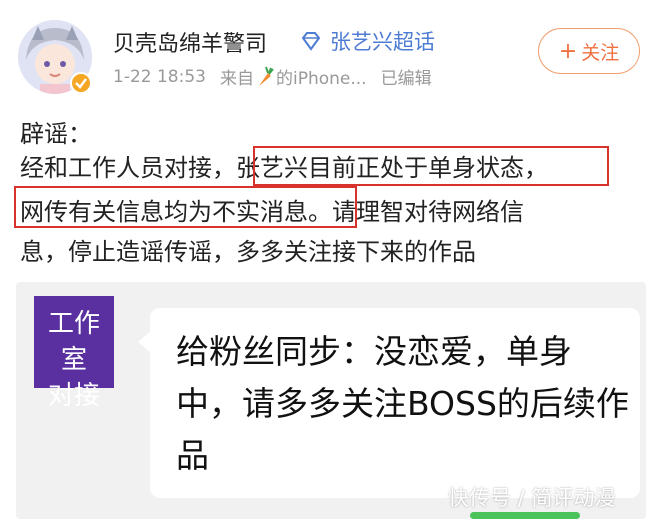 The image size is (663, 519). I want to click on watermark: 快传号 / 简评动漫, so click(532, 498).